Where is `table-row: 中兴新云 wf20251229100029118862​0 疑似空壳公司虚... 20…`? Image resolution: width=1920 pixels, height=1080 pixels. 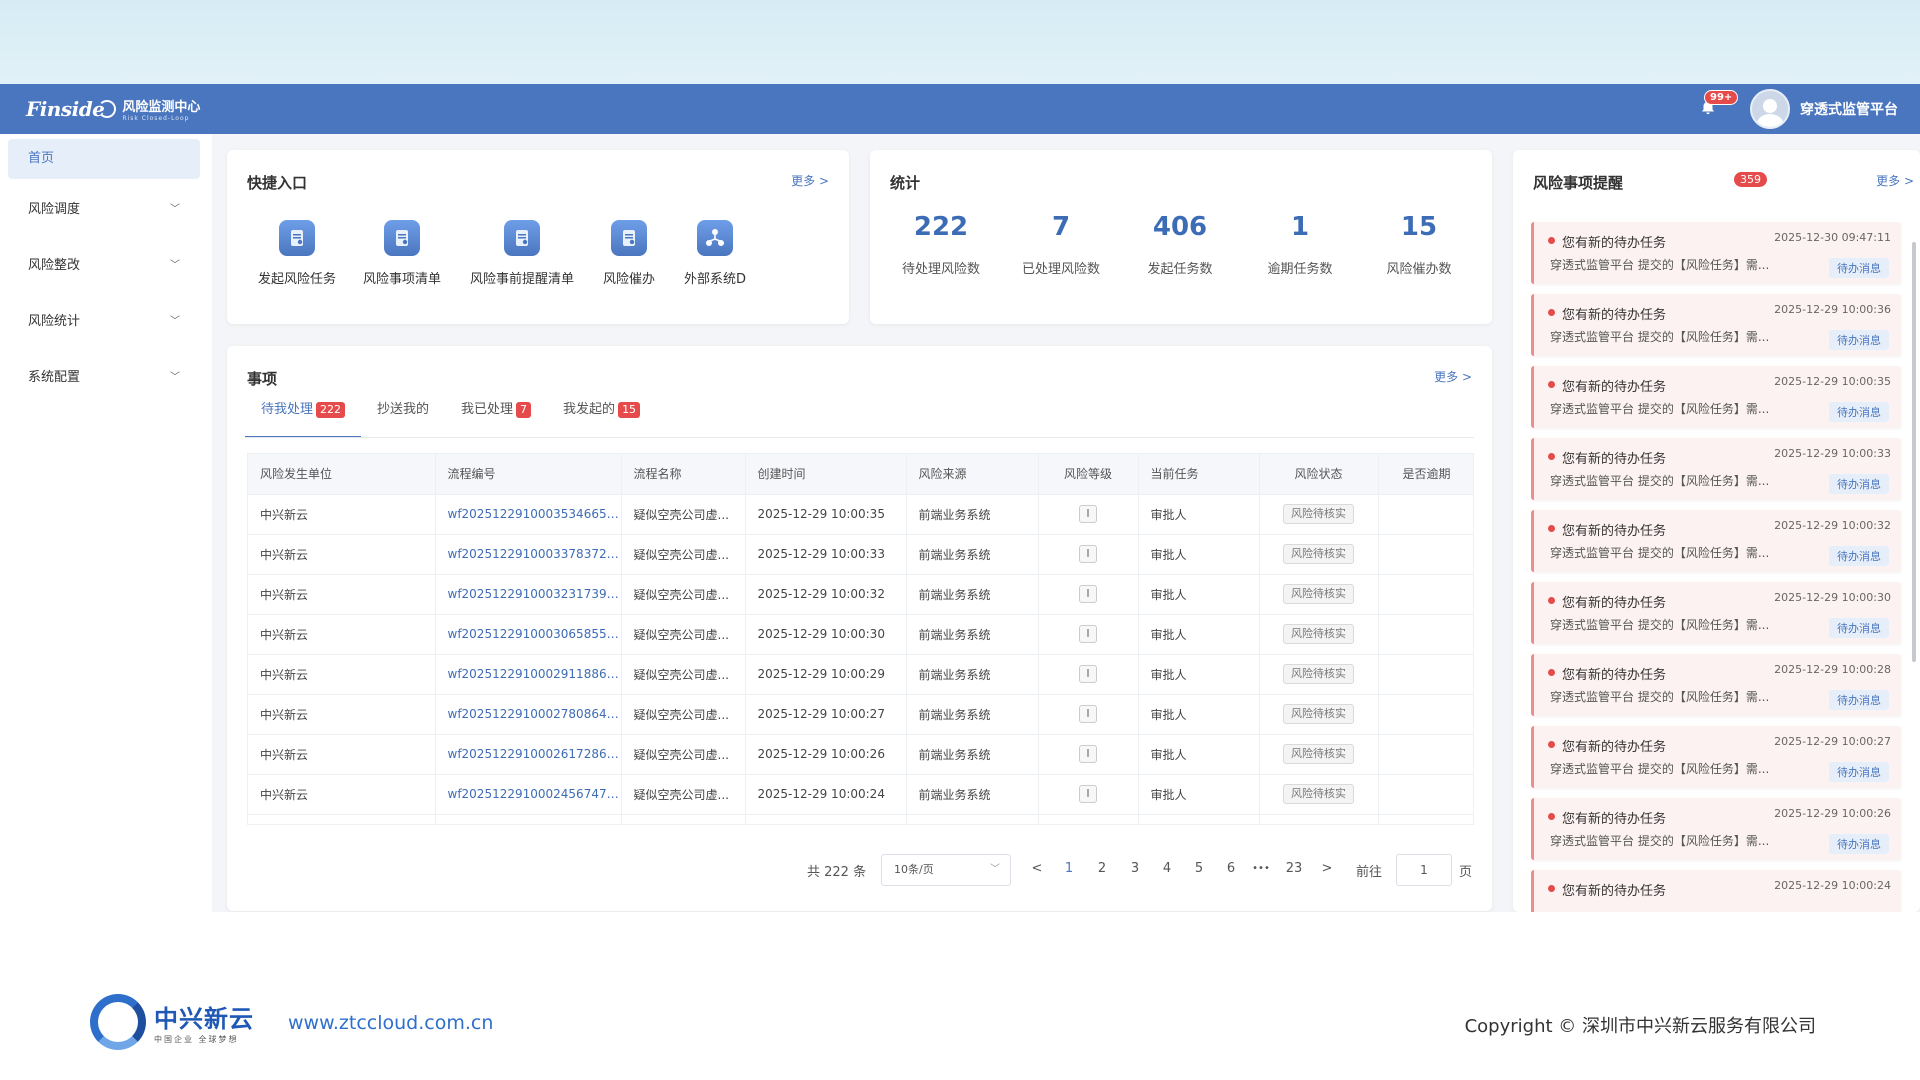
table-row: 中兴新云 wf20251229100029118862​0 疑似空壳公司虚... 20… is located at coordinates (860, 673).